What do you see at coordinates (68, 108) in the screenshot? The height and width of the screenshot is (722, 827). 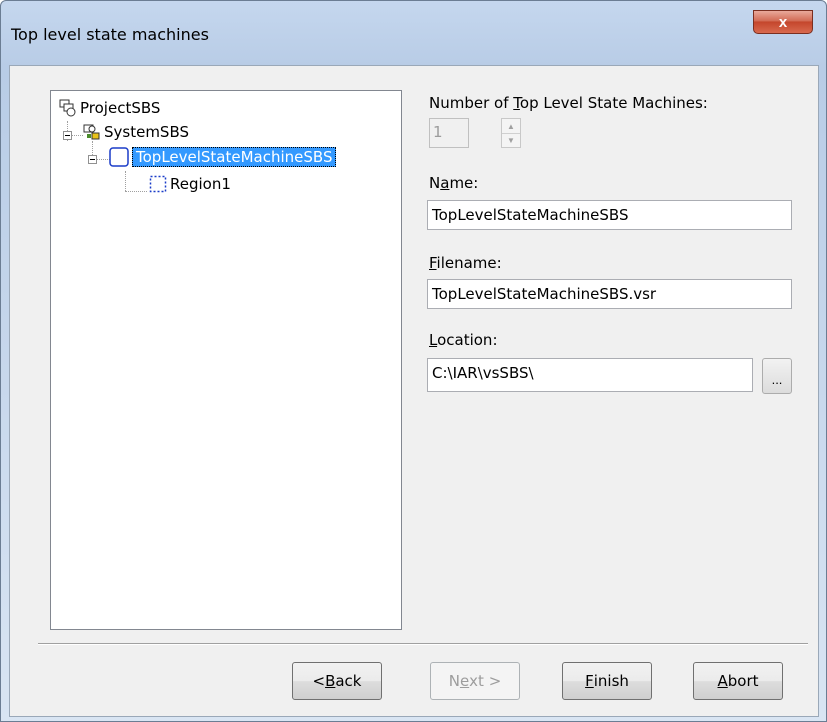 I see `project-icon` at bounding box center [68, 108].